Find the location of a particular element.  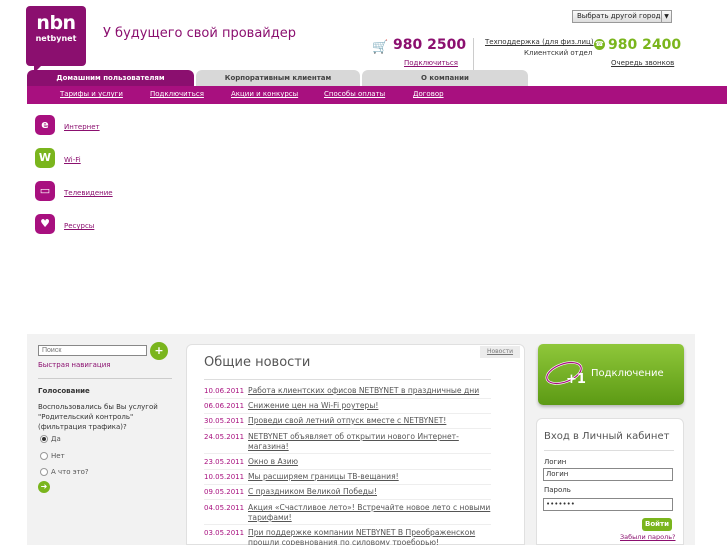

chevron-down-icon: ▼ is located at coordinates (666, 16).